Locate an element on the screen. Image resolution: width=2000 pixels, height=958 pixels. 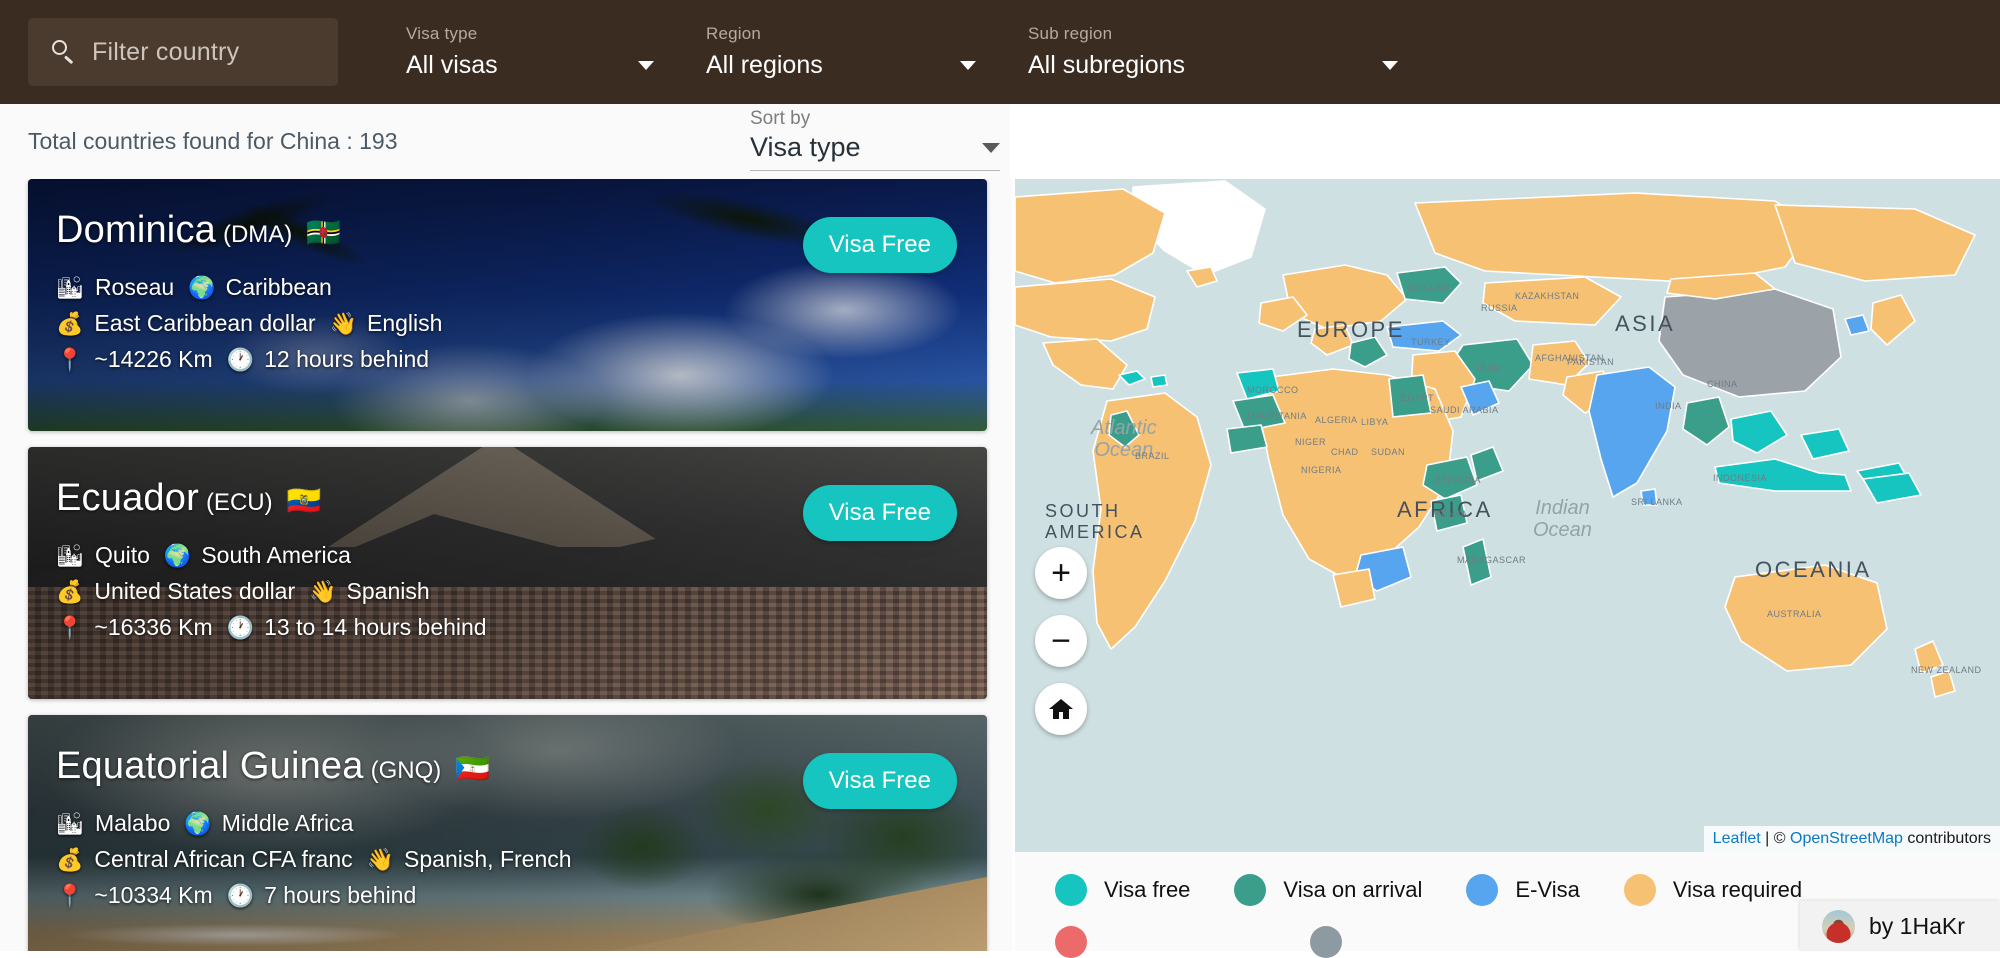
legend-label-visa-free: Visa free is located at coordinates (1147, 889).